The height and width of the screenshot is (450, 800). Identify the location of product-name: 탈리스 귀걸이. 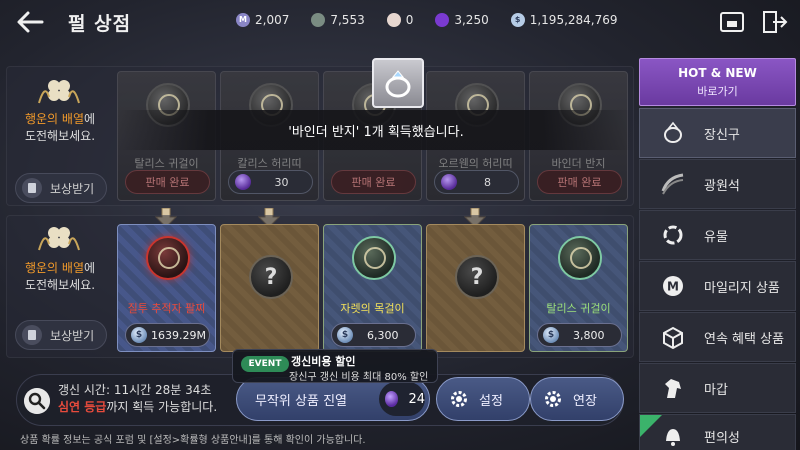
(578, 308).